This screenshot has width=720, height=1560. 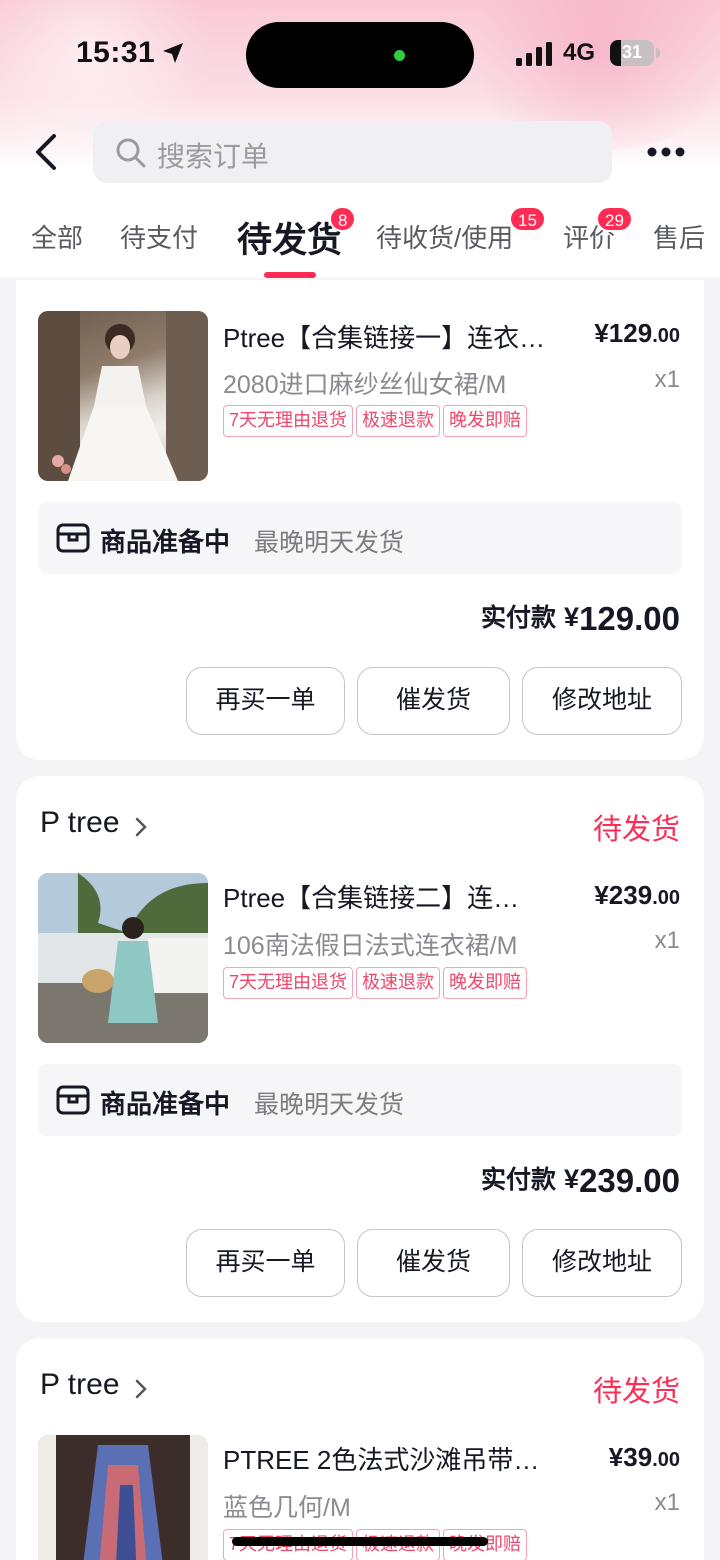 I want to click on price-main: 239, so click(x=630, y=895).